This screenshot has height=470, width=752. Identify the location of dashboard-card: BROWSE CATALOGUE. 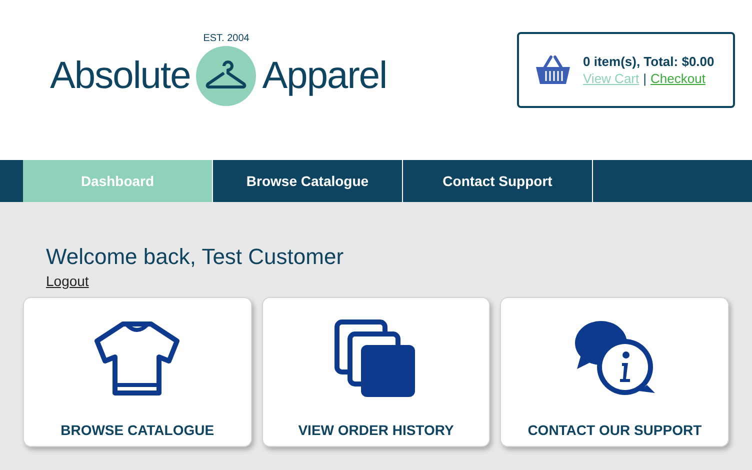
(137, 372).